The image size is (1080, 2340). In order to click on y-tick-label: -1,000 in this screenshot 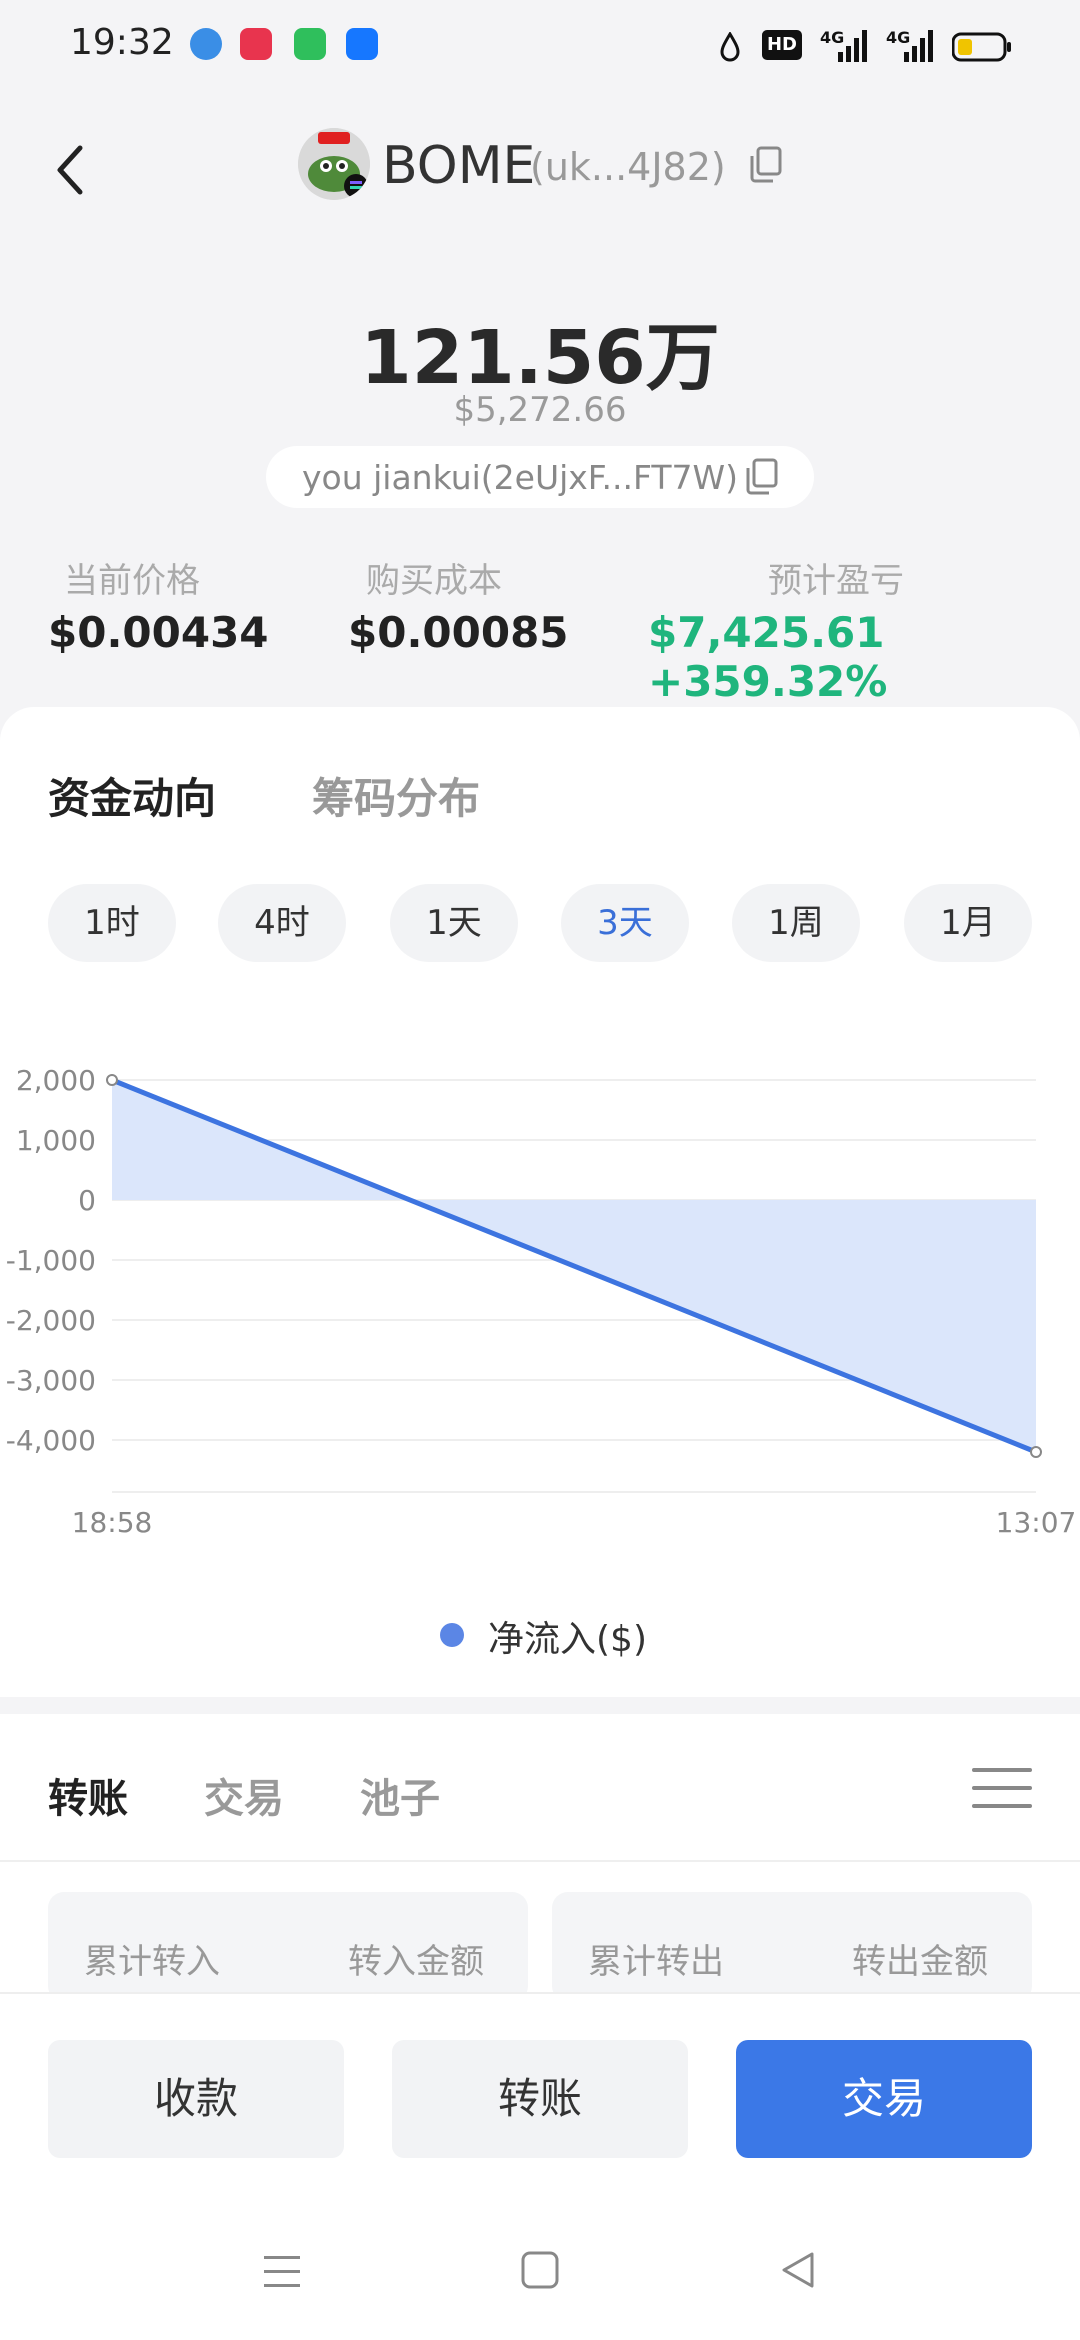, I will do `click(51, 1260)`.